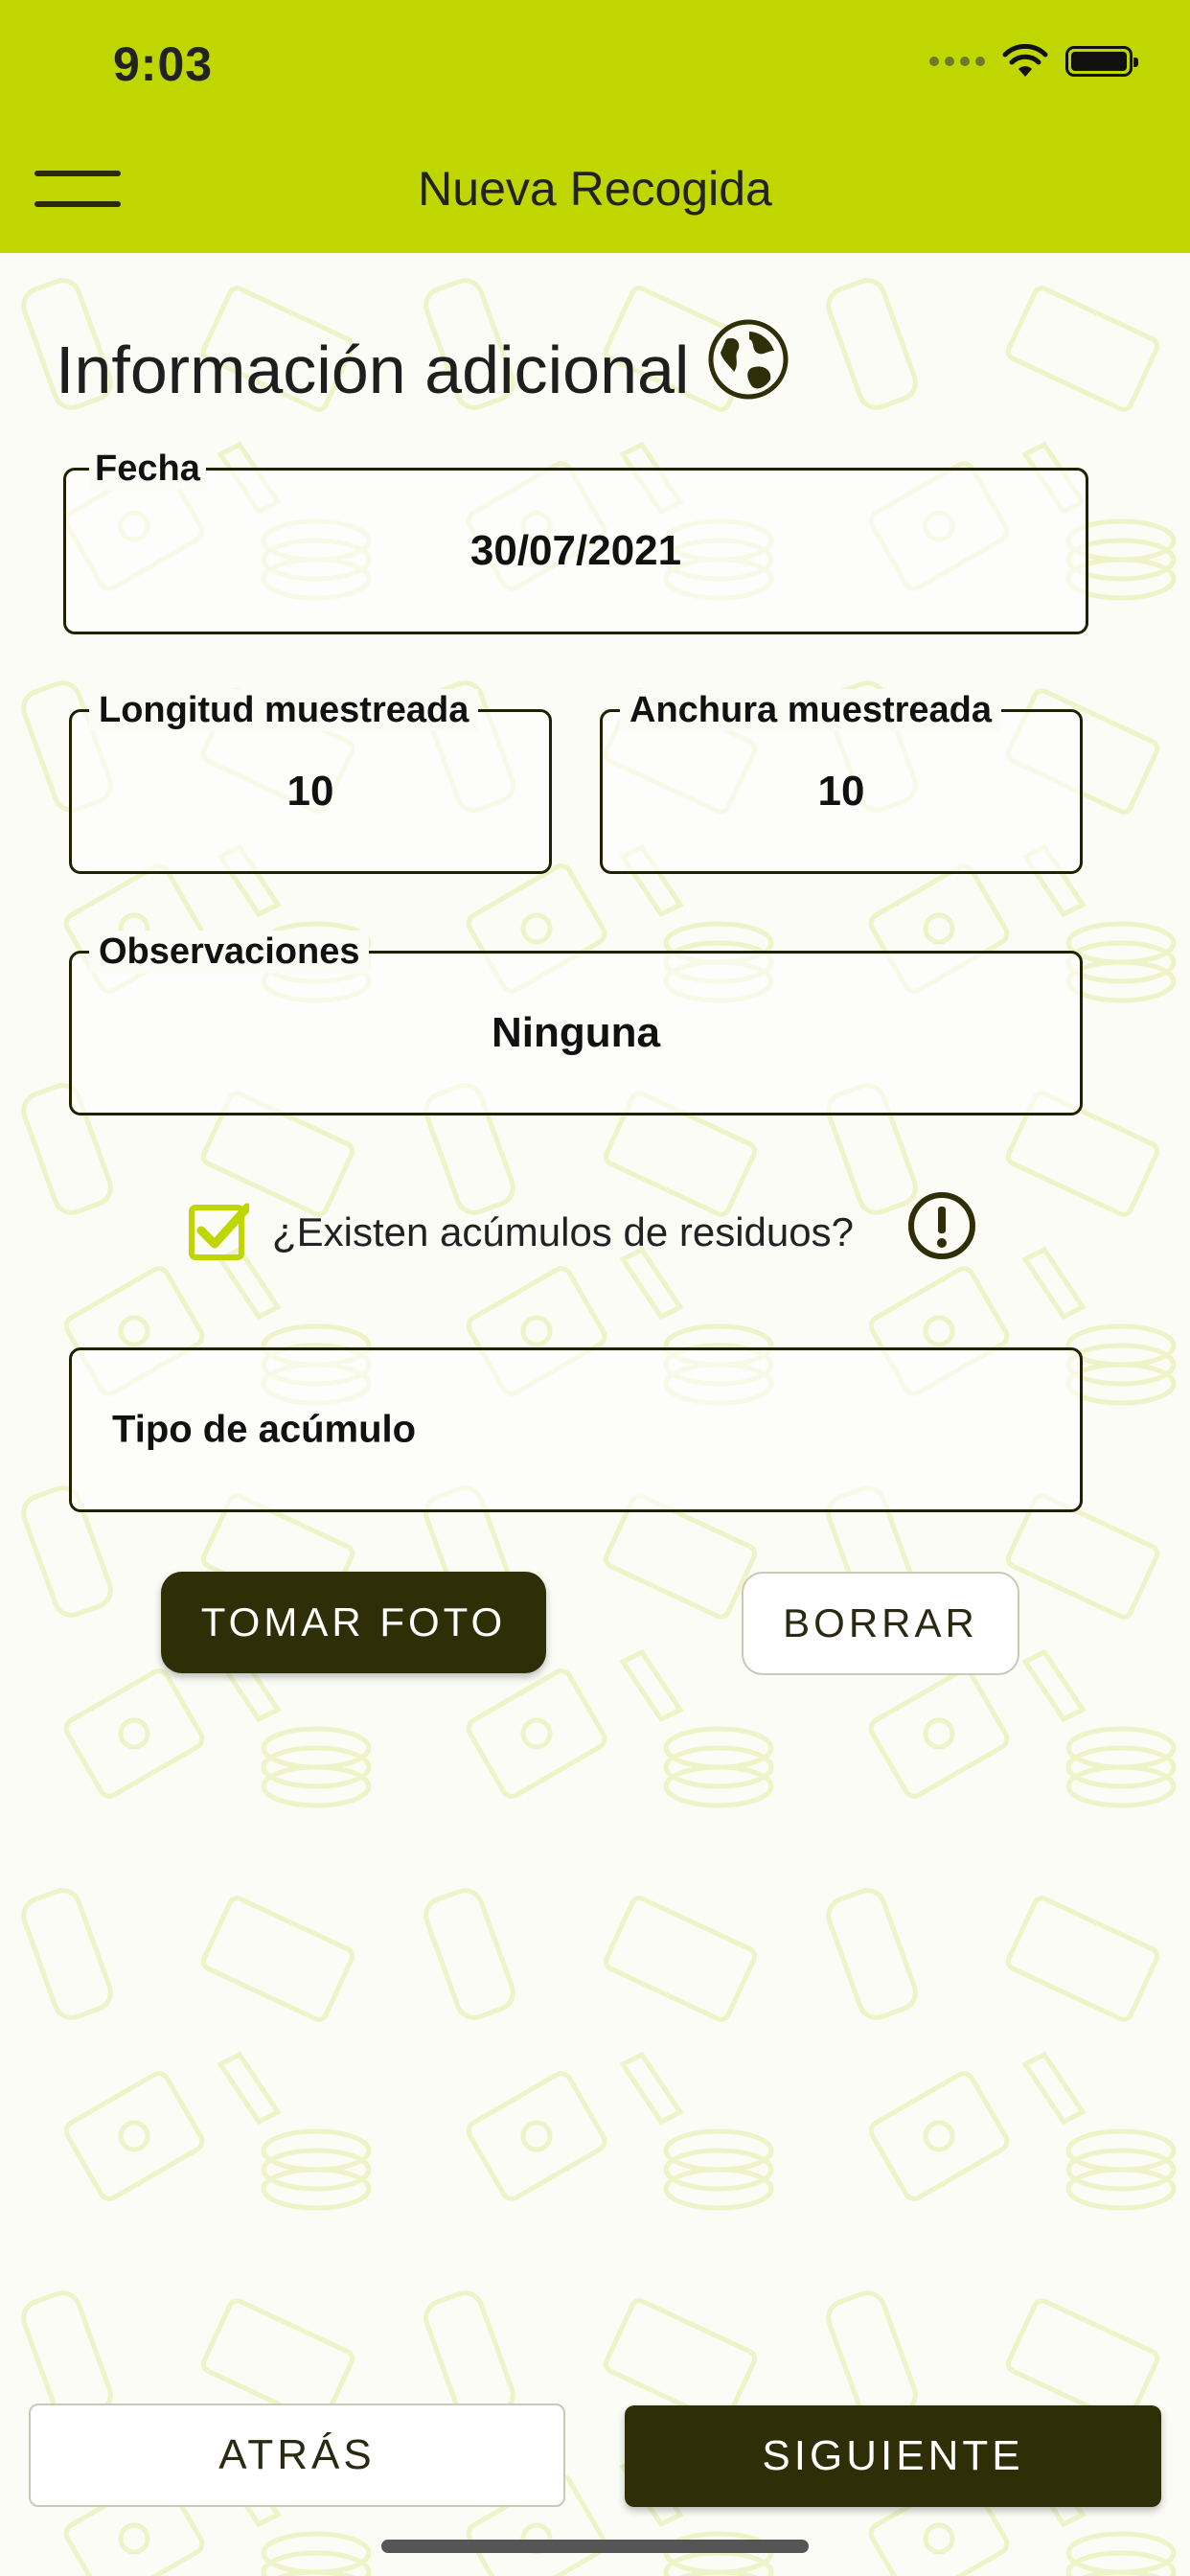  Describe the element at coordinates (748, 359) in the screenshot. I see `globe-icon` at that location.